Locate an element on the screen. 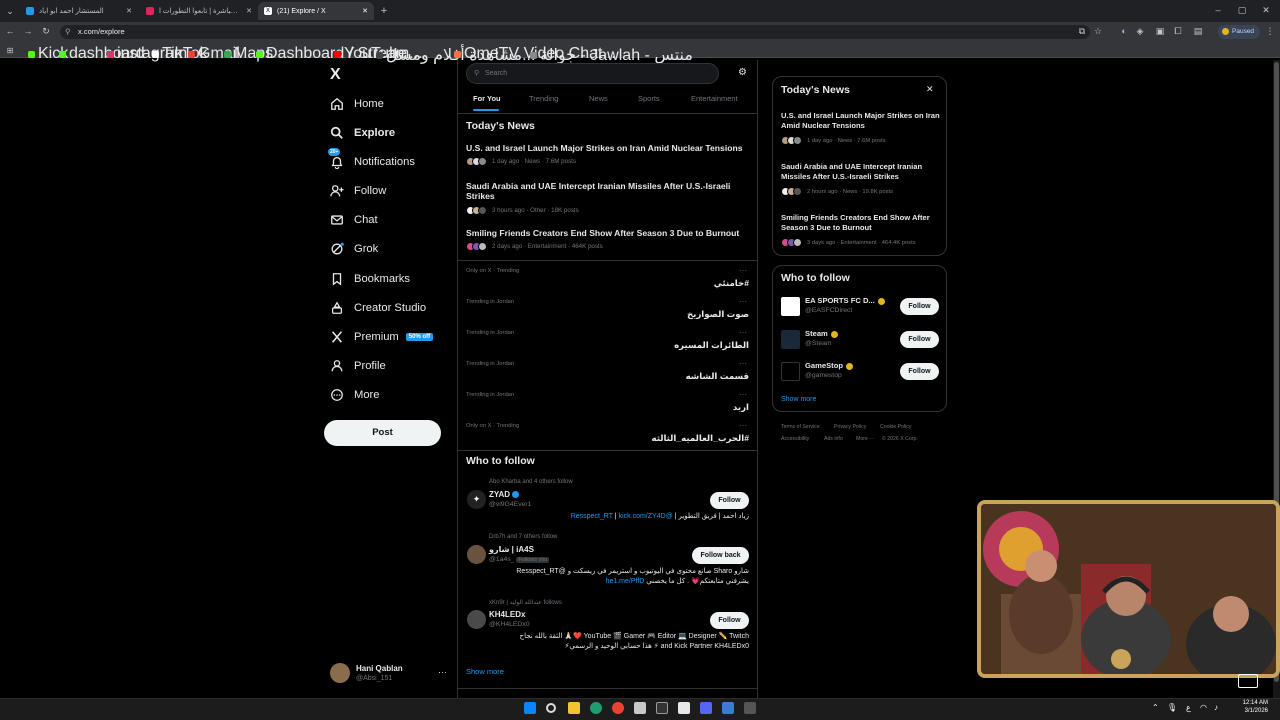  maximize-icon: ▢ is located at coordinates (1242, 10).